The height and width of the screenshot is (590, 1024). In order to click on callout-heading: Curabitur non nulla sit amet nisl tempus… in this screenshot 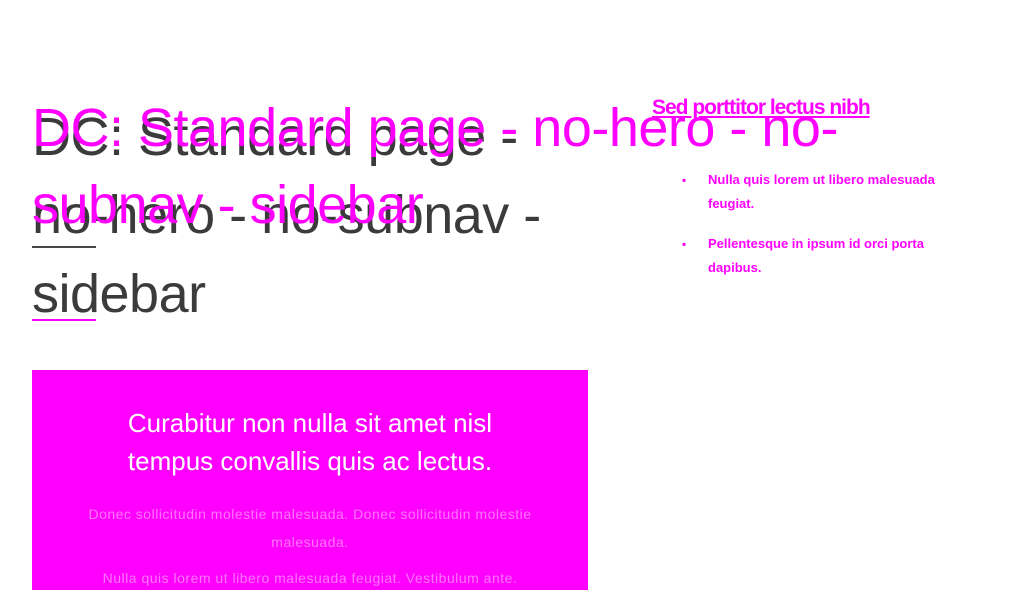, I will do `click(310, 442)`.